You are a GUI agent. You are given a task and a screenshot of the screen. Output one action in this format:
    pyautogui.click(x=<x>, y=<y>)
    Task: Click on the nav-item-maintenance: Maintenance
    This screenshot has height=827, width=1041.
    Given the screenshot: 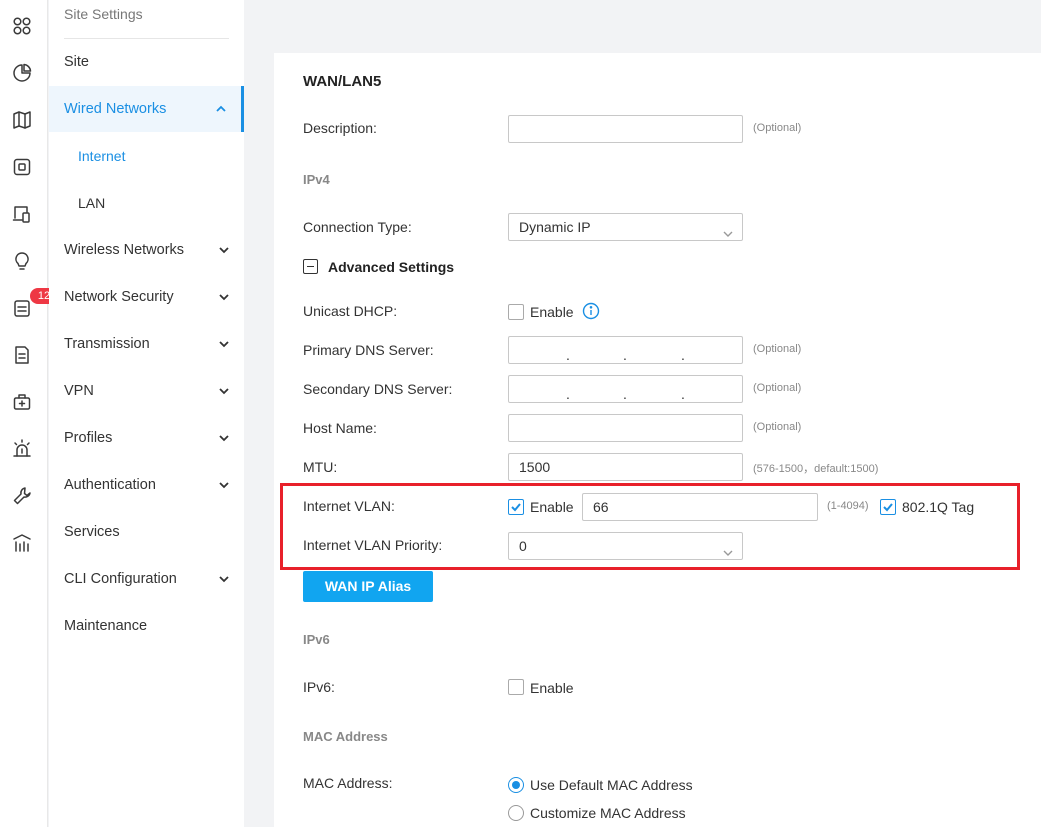 What is the action you would take?
    pyautogui.click(x=146, y=626)
    